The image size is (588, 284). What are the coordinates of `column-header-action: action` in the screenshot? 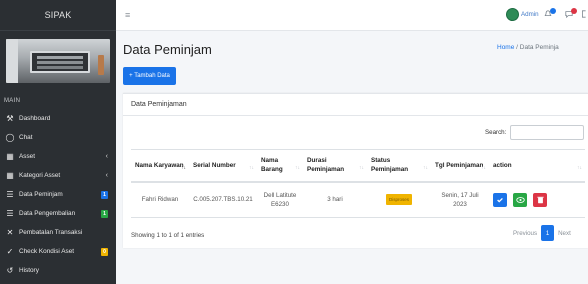 It's located at (526, 166).